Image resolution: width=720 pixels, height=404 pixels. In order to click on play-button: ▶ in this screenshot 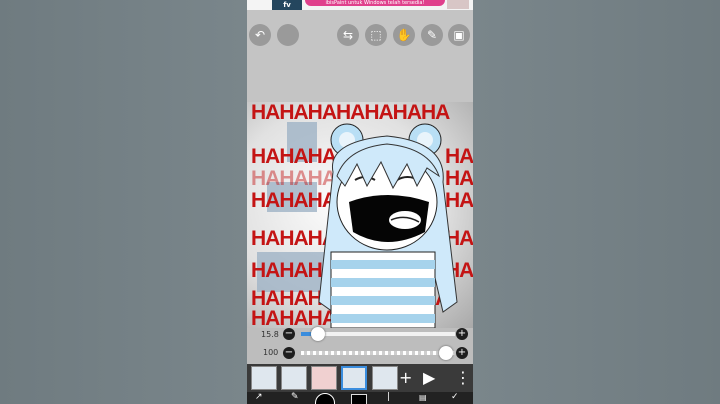, I will do `click(429, 378)`.